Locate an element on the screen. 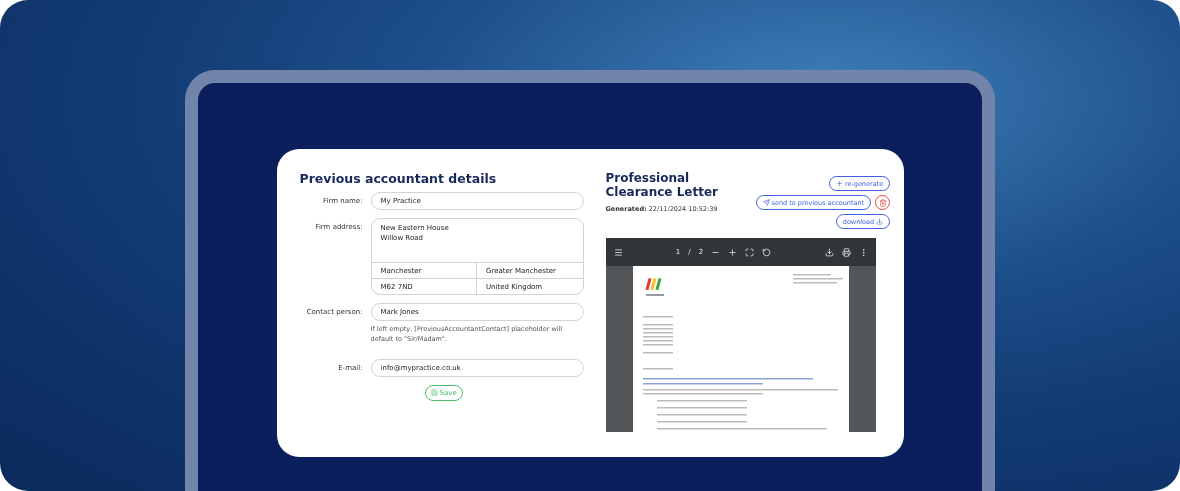  zoom-in-icon is located at coordinates (733, 252).